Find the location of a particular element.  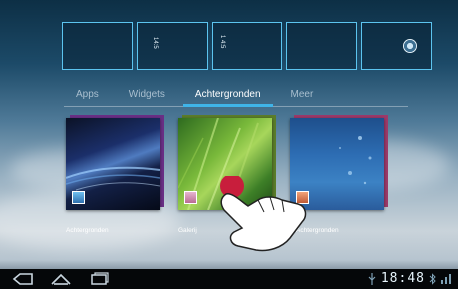

tab-widgets: Widgets is located at coordinates (147, 95).